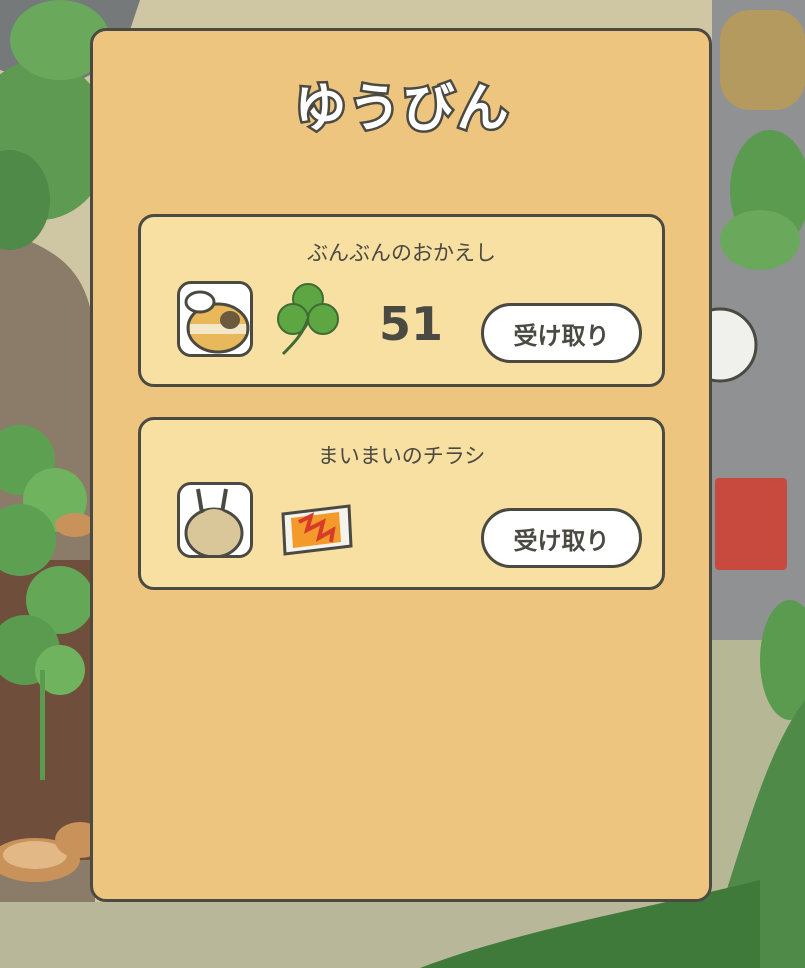  What do you see at coordinates (75, 525) in the screenshot?
I see `log` at bounding box center [75, 525].